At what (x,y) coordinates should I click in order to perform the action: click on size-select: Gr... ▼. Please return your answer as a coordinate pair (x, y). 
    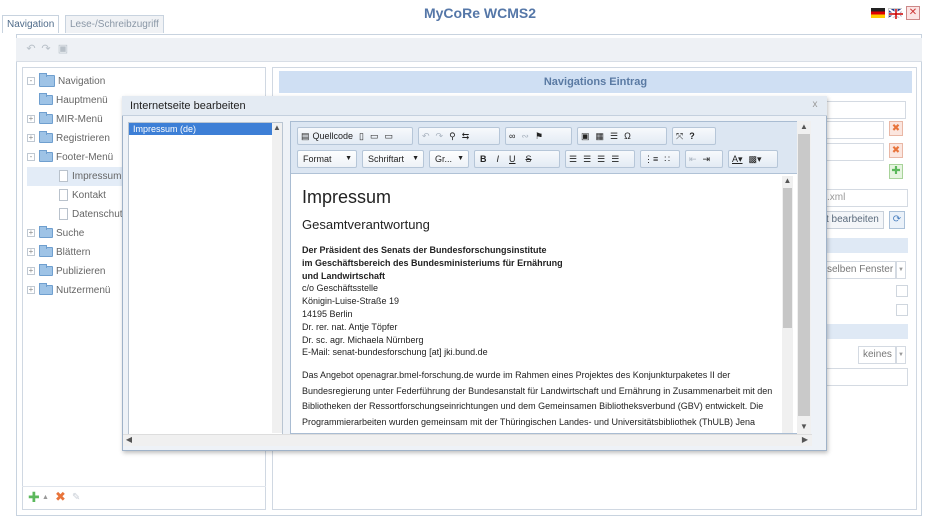
    Looking at the image, I should click on (449, 159).